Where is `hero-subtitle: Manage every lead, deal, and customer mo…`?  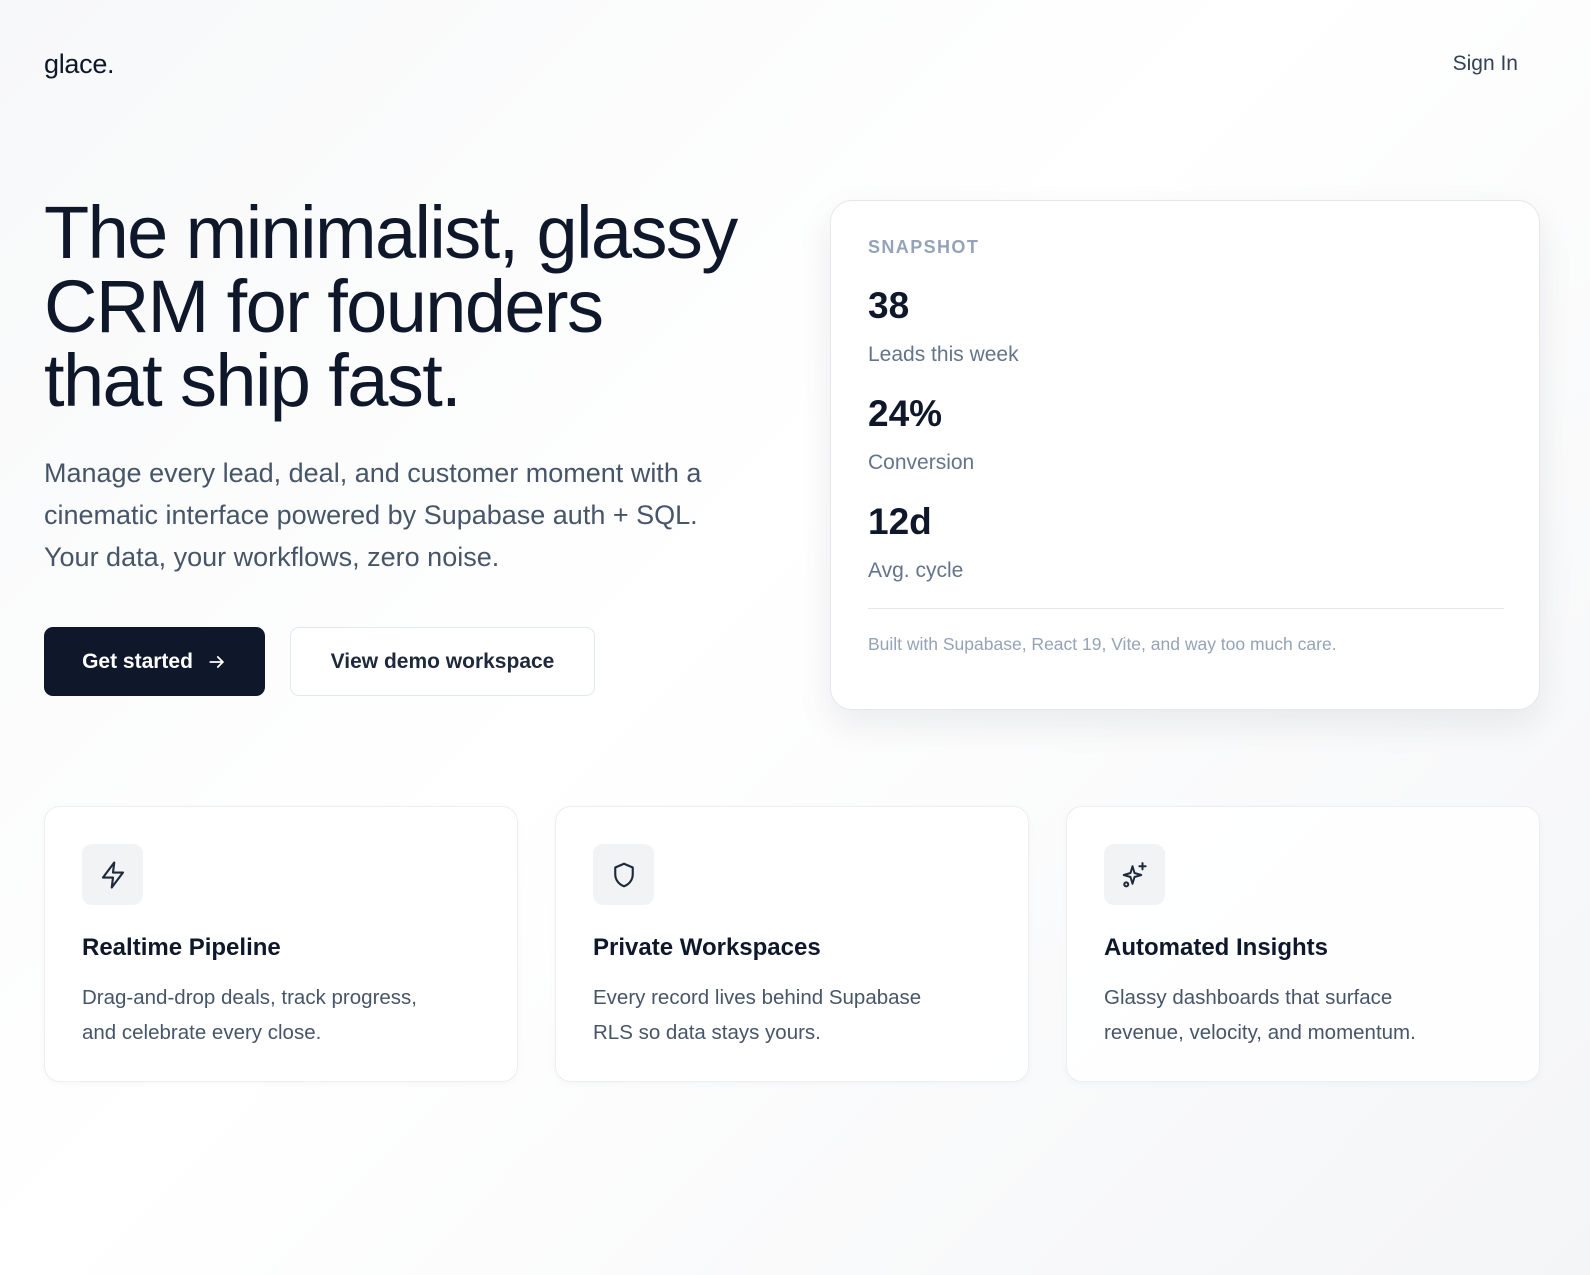
hero-subtitle: Manage every lead, deal, and customer mo… is located at coordinates (414, 515).